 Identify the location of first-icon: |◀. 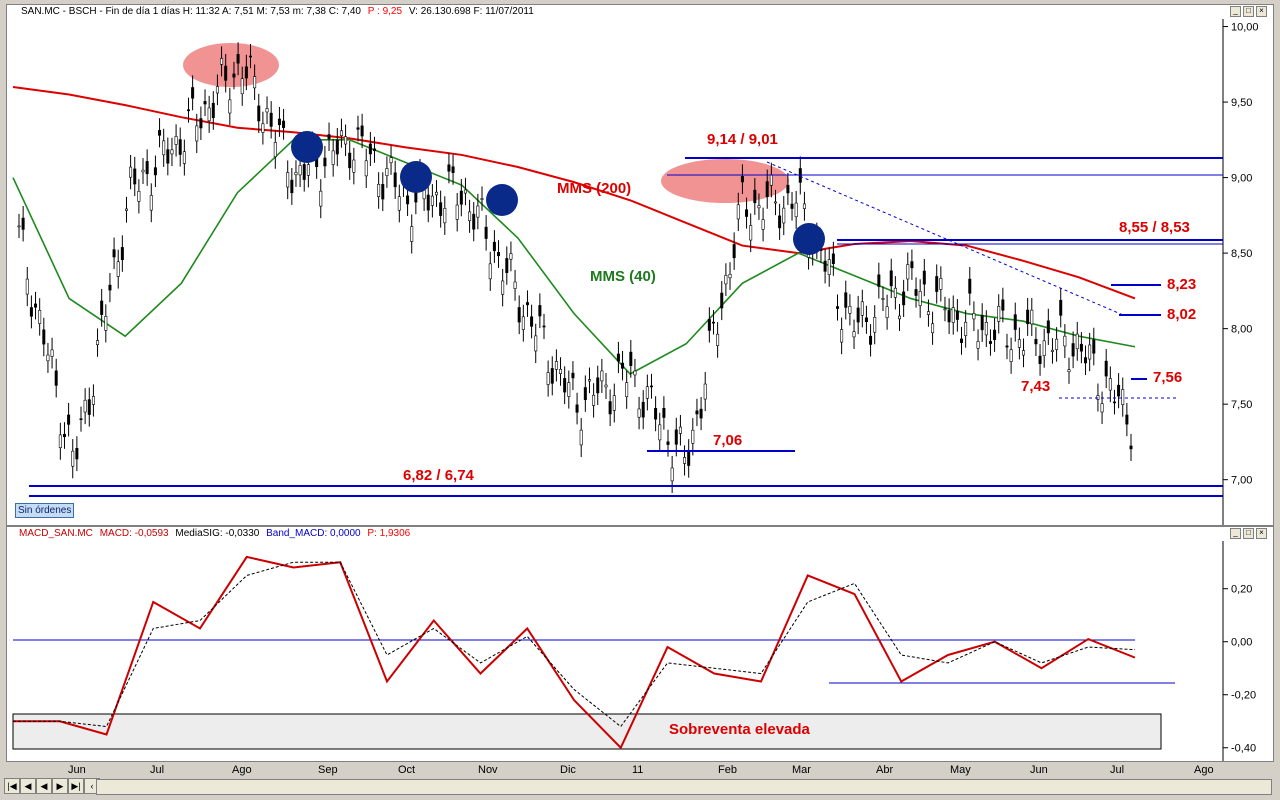
(12, 786).